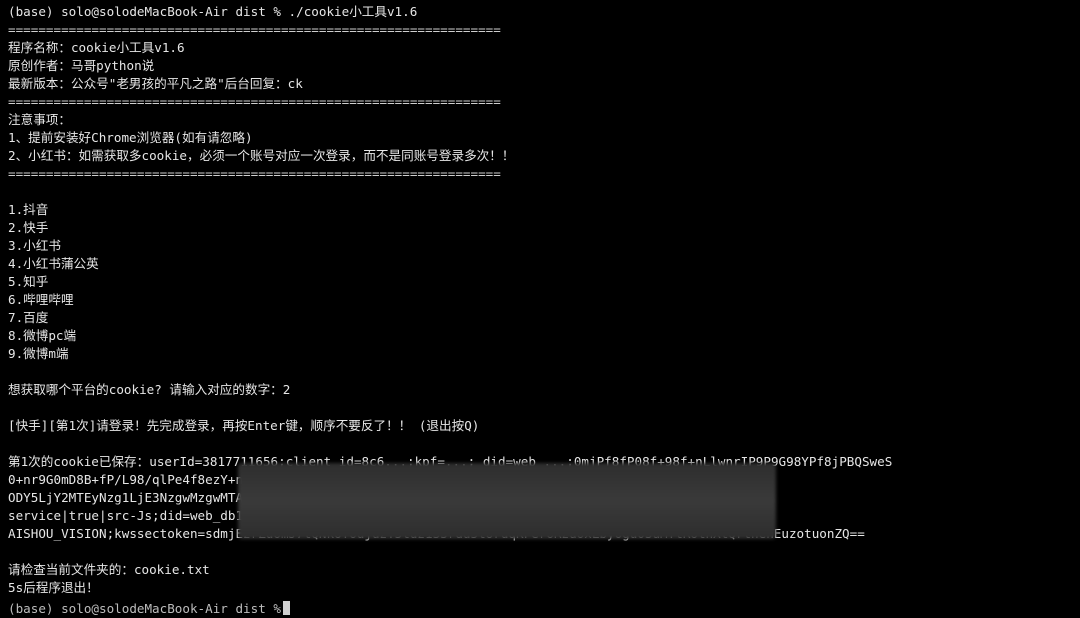  I want to click on menu-item-kuaishou: 2.快手, so click(28, 227).